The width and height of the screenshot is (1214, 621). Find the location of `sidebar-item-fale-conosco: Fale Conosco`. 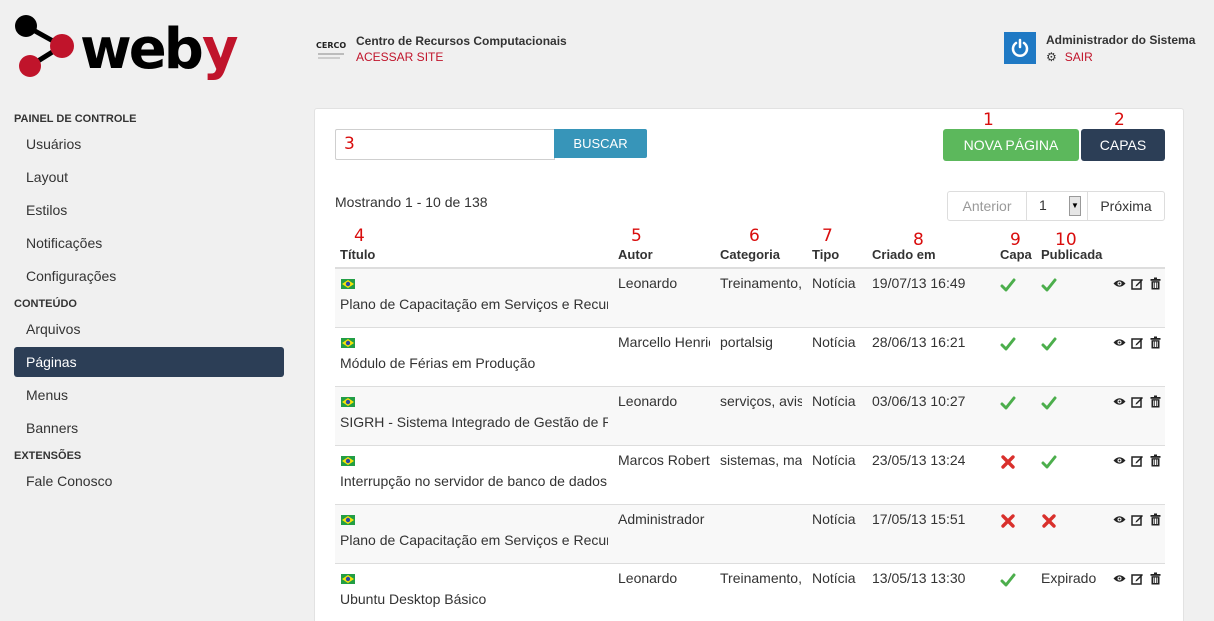

sidebar-item-fale-conosco: Fale Conosco is located at coordinates (149, 481).